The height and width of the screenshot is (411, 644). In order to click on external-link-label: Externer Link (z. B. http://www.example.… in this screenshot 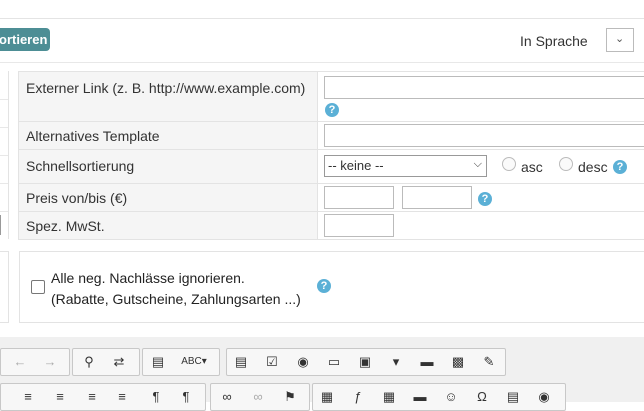, I will do `click(166, 88)`.